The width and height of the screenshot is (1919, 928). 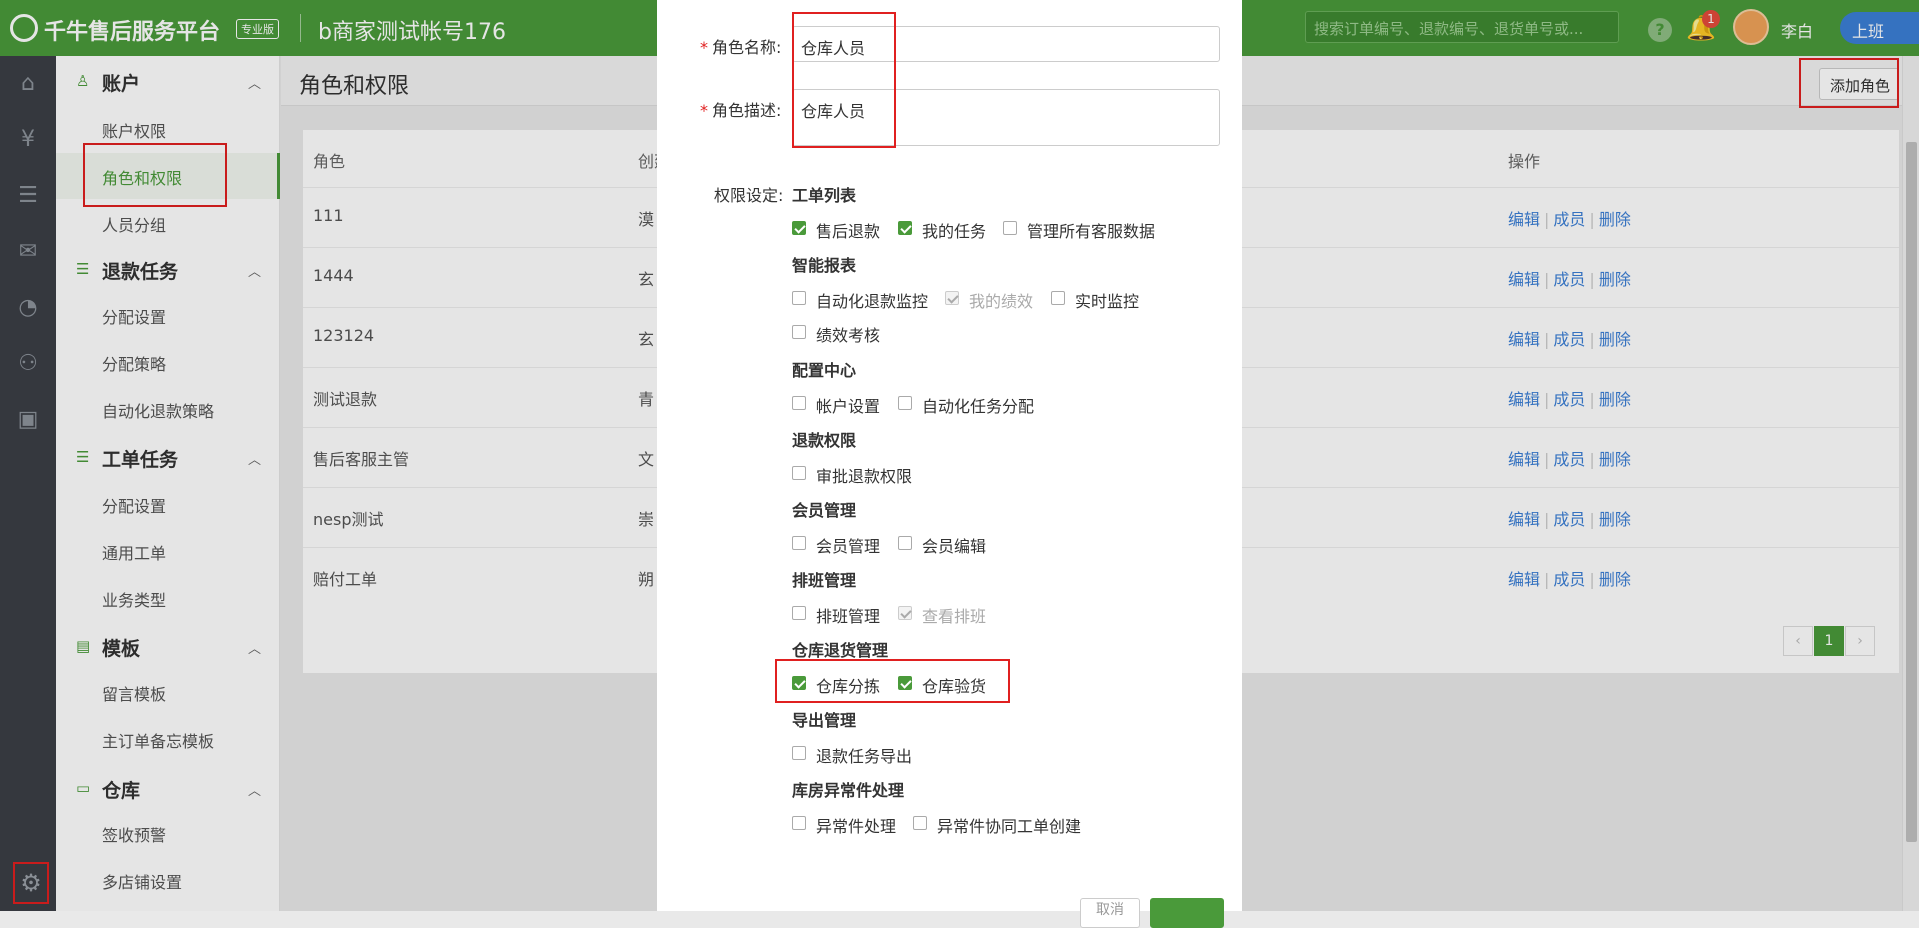 What do you see at coordinates (824, 370) in the screenshot?
I see `perm-group-title: 配置中心` at bounding box center [824, 370].